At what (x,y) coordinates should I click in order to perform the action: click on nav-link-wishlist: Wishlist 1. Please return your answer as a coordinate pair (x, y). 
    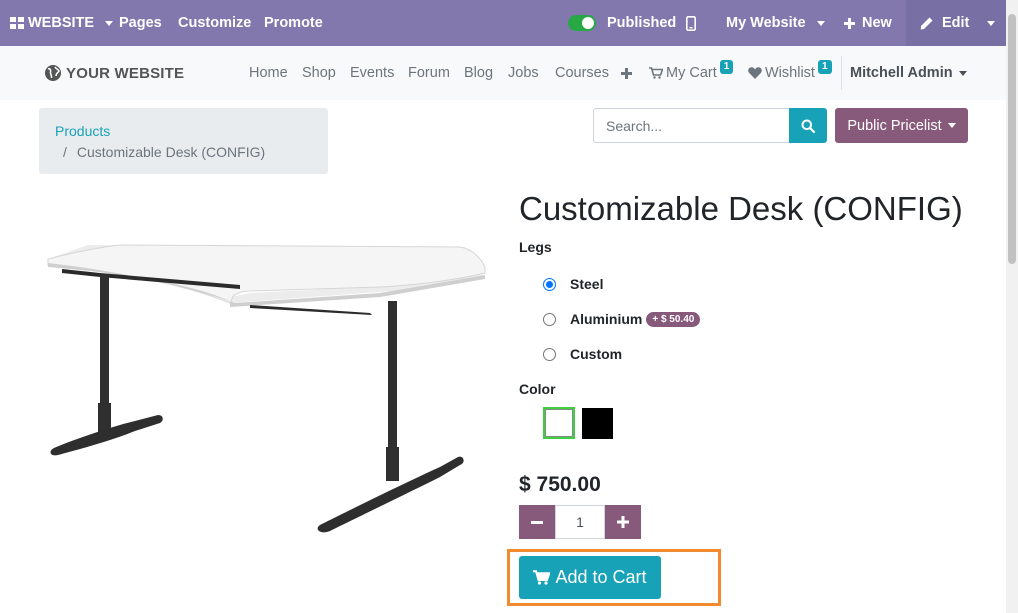
    Looking at the image, I should click on (790, 73).